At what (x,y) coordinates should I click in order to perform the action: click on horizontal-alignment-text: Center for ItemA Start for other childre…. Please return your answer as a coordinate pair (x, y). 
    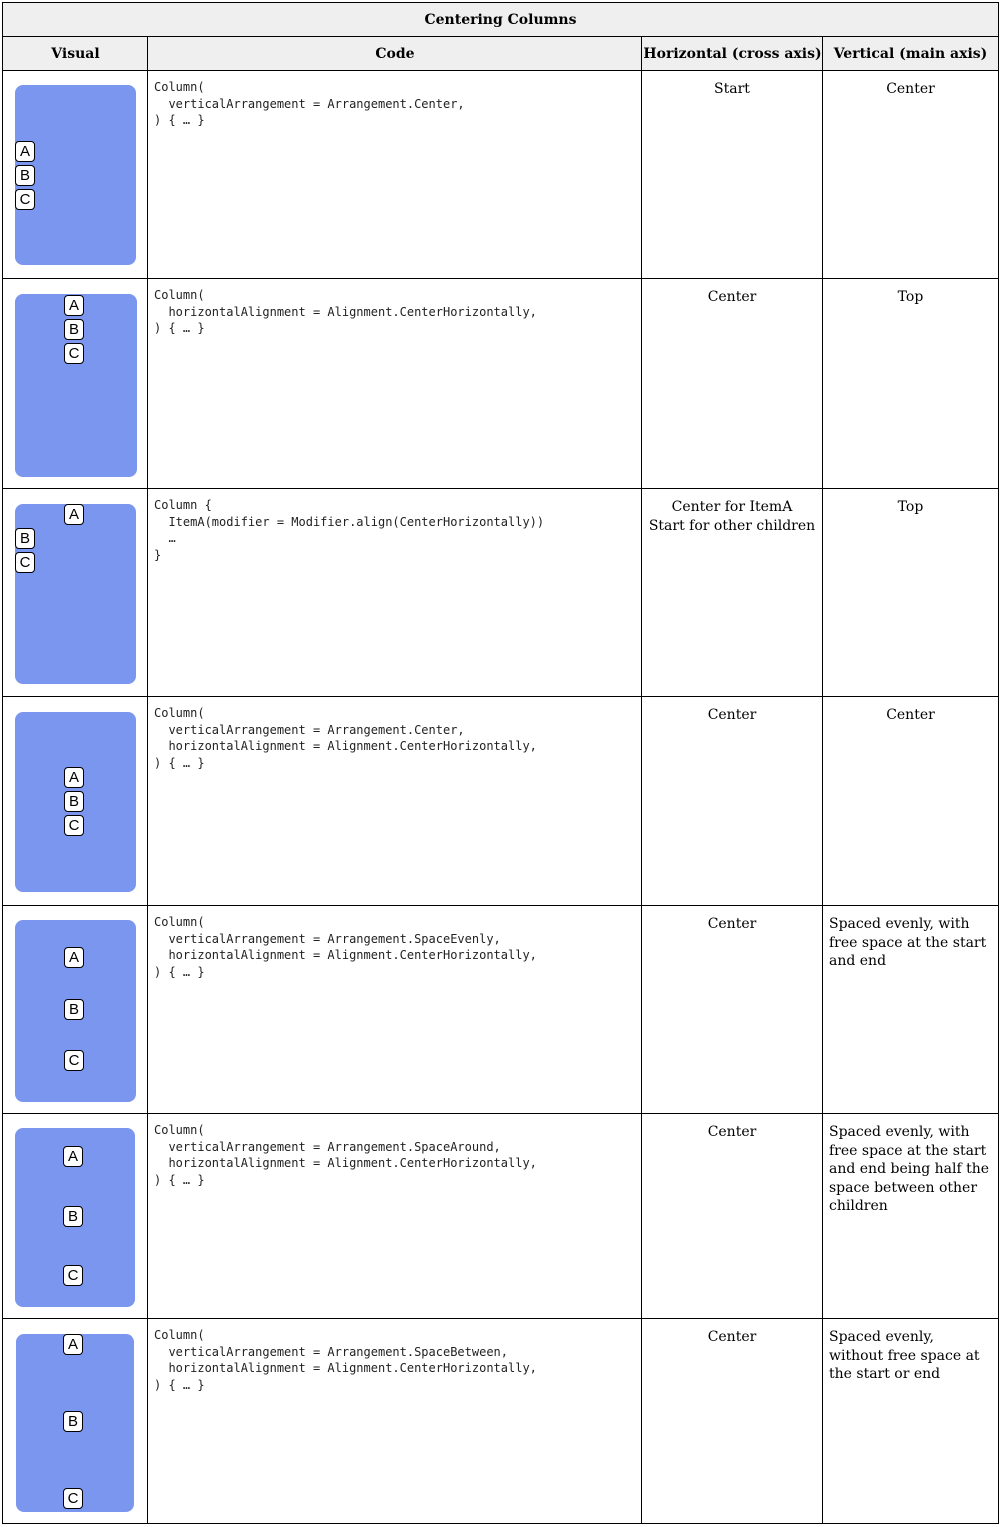
    Looking at the image, I should click on (732, 516).